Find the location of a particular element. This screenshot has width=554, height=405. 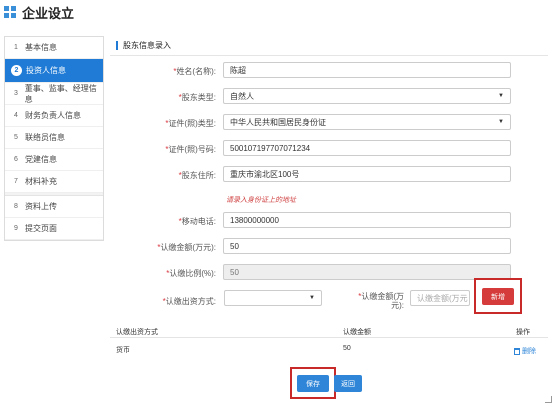

subscribed-amount-label: *认缴金额(万元): is located at coordinates (186, 247).